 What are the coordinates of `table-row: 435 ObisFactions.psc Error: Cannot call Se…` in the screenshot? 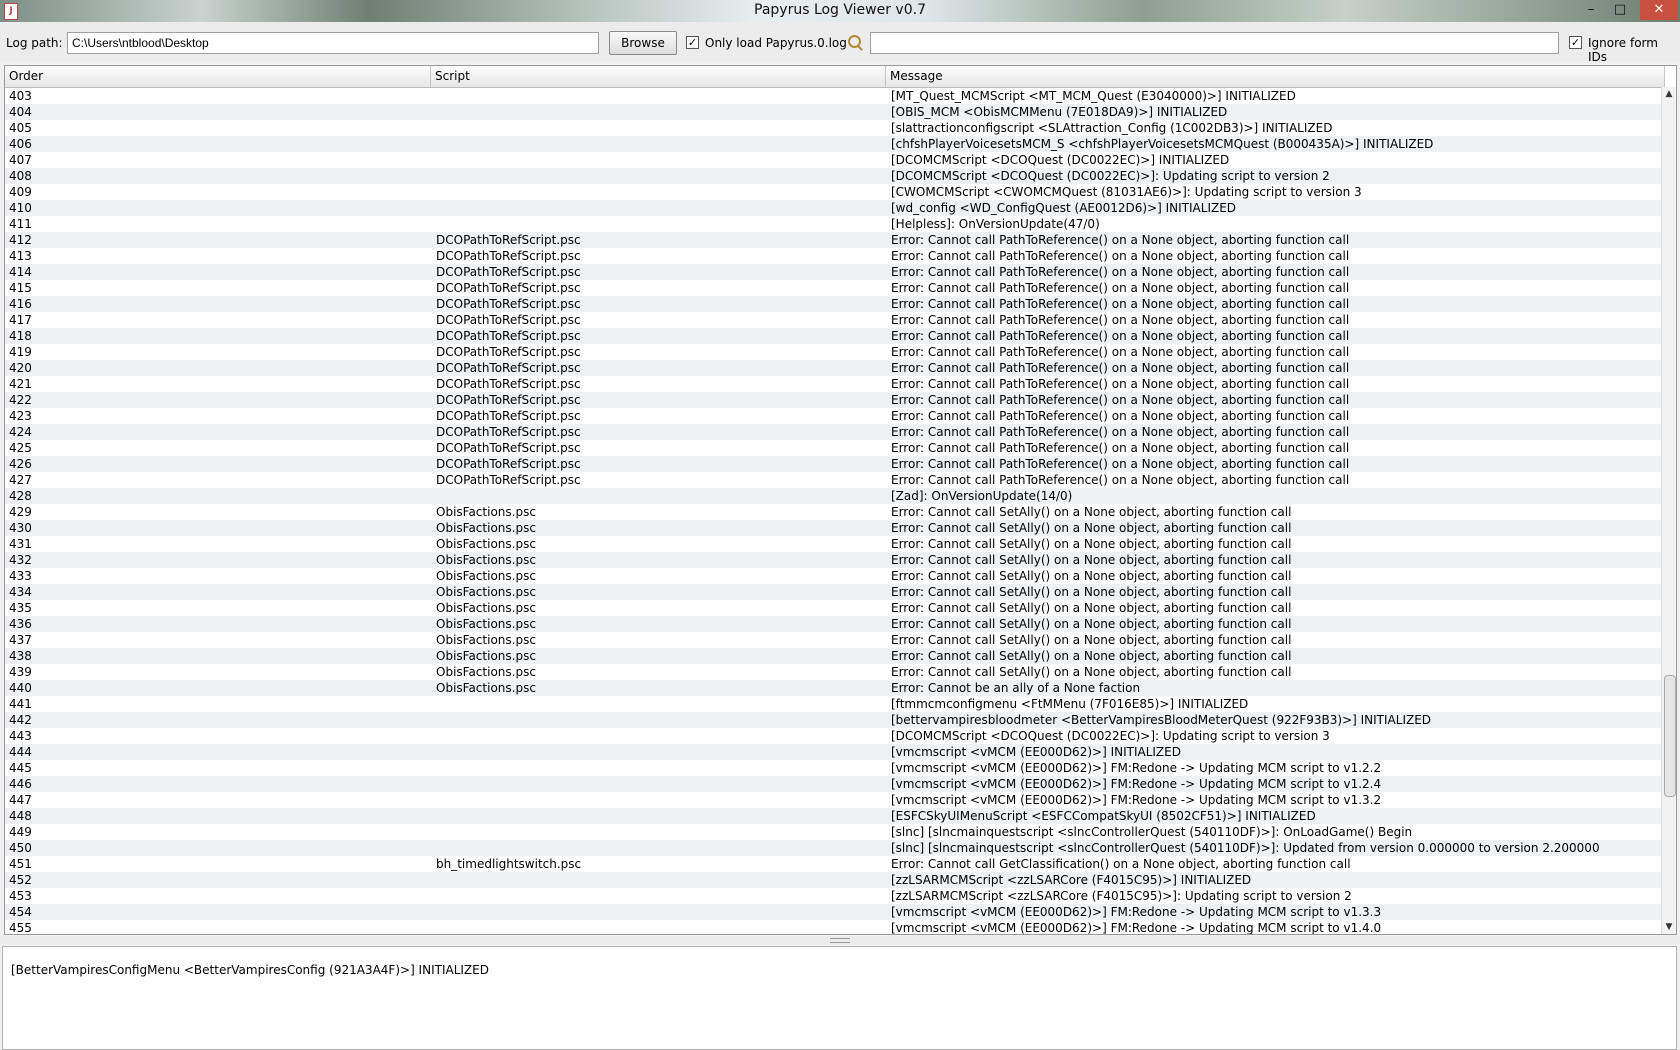 It's located at (835, 608).